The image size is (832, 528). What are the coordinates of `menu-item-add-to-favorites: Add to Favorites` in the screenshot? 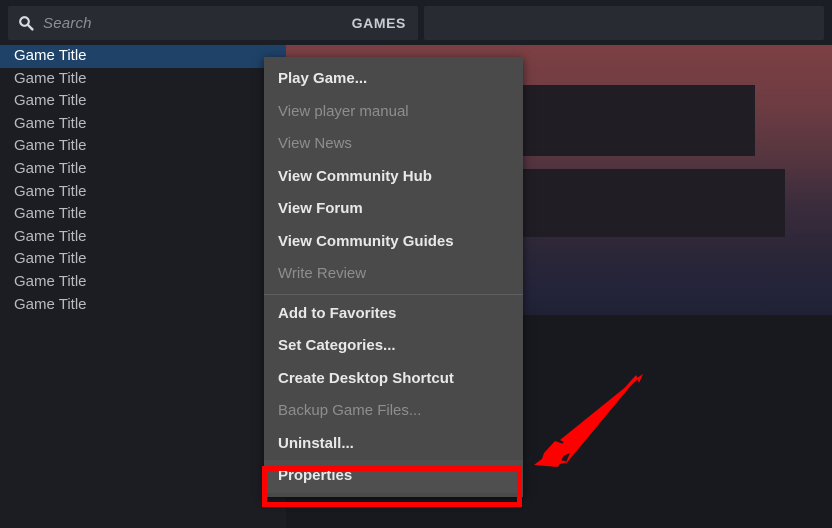 It's located at (393, 314).